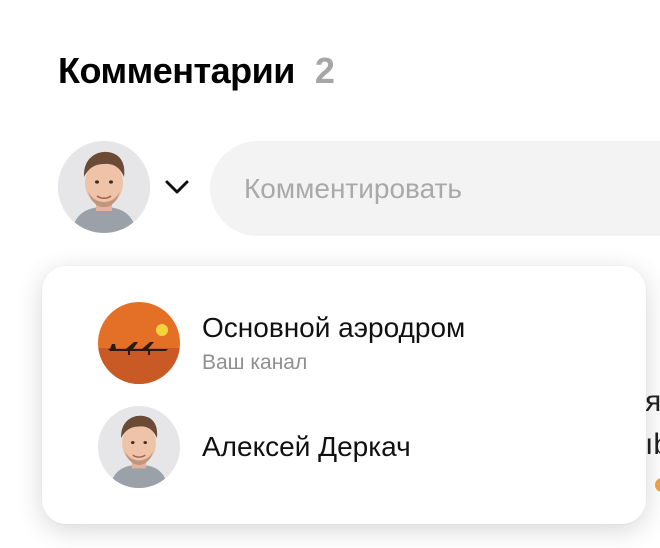 The width and height of the screenshot is (660, 548). I want to click on user-name: Алексей Деркач, so click(306, 446).